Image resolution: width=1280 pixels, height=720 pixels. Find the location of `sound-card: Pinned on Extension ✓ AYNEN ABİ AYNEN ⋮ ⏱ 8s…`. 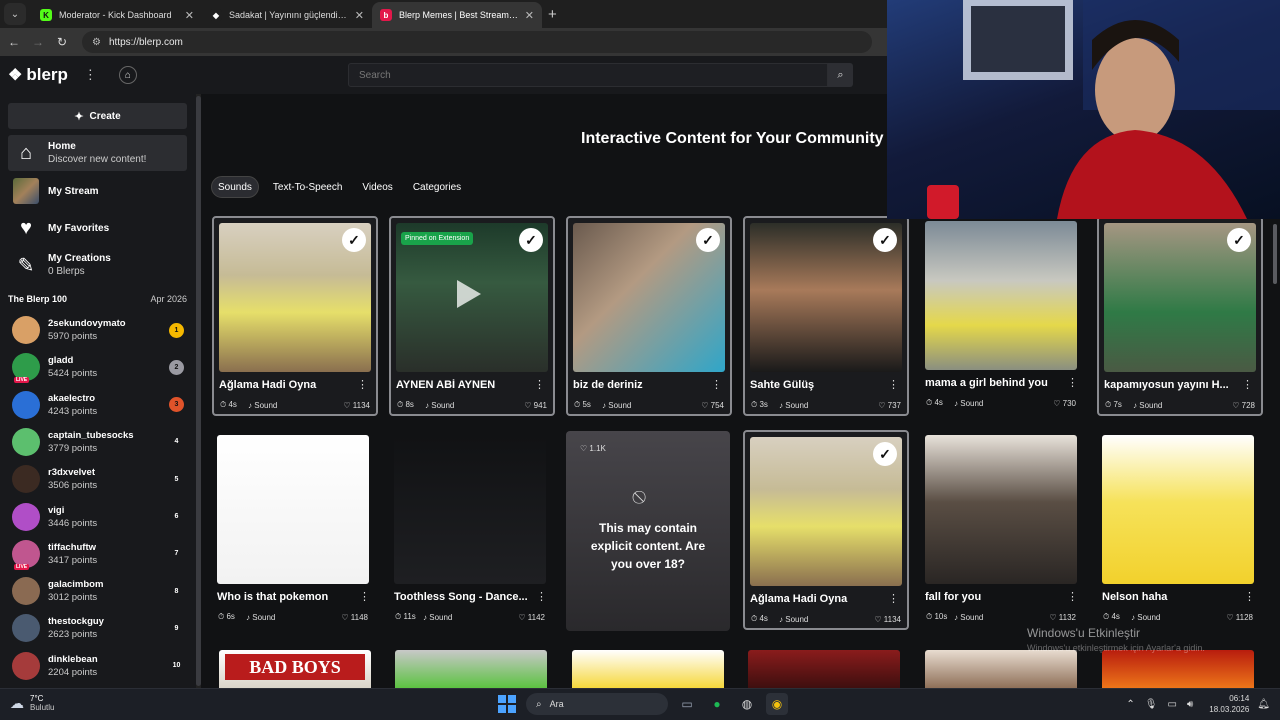

sound-card: Pinned on Extension ✓ AYNEN ABİ AYNEN ⋮ ⏱ 8s… is located at coordinates (472, 316).